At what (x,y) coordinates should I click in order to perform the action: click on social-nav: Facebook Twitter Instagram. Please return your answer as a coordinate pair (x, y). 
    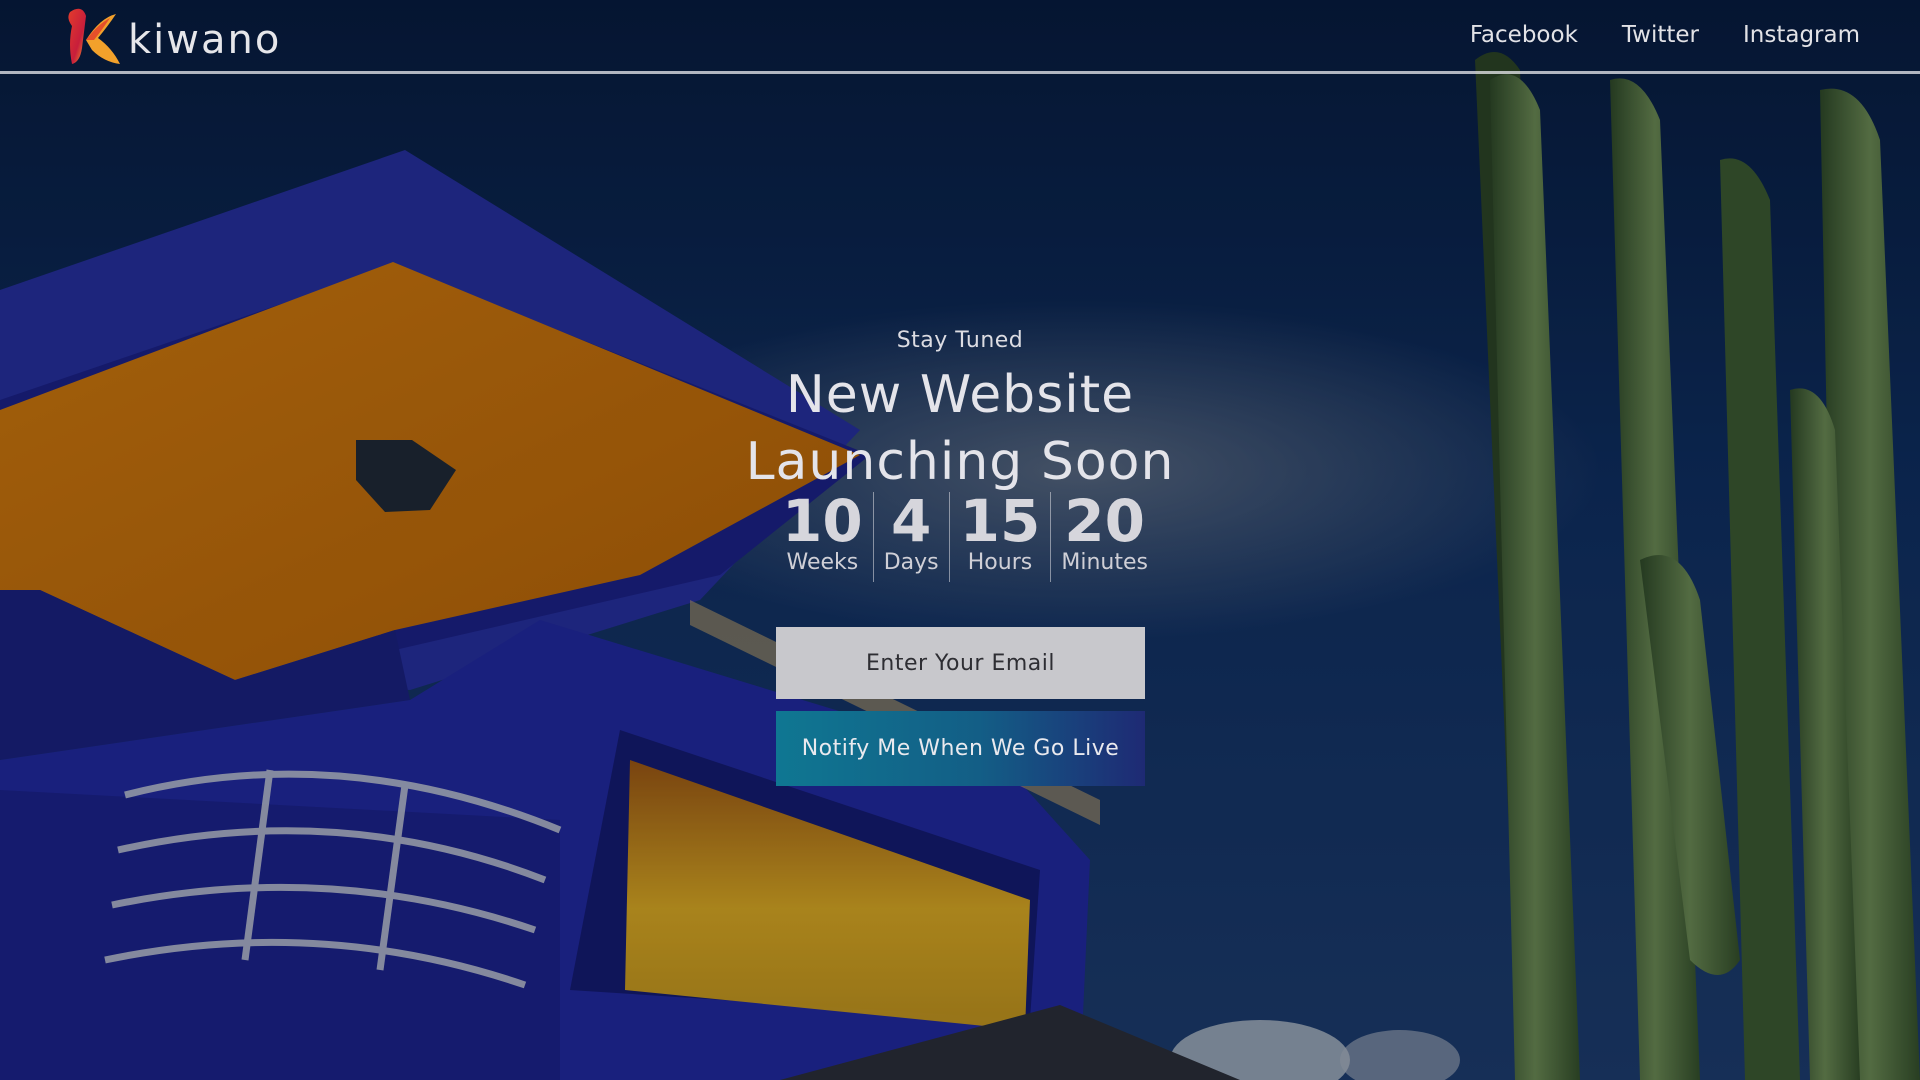
    Looking at the image, I should click on (1665, 35).